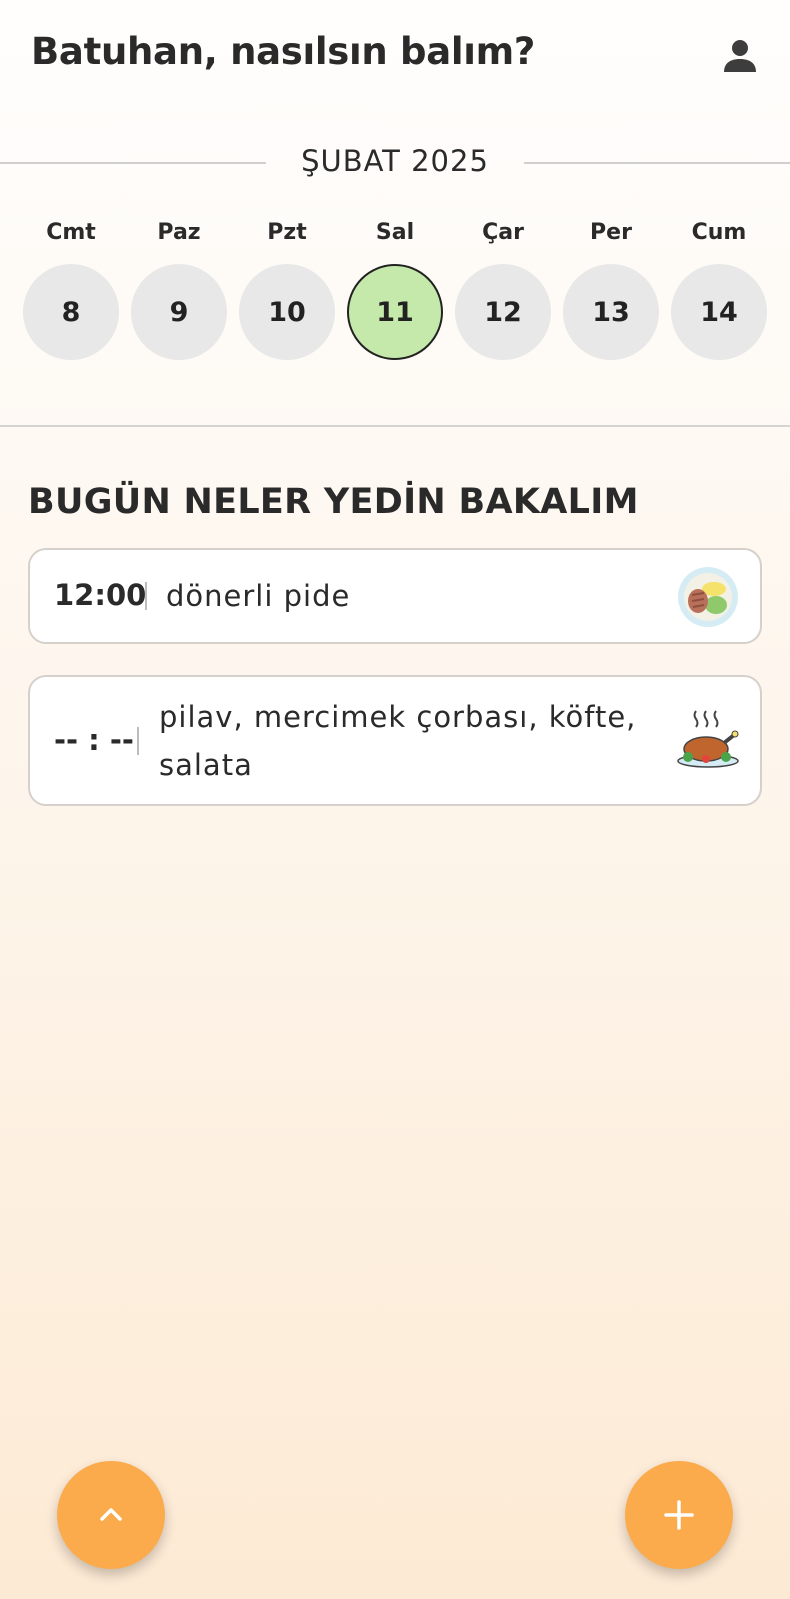 The image size is (790, 1599). Describe the element at coordinates (398, 741) in the screenshot. I see `meal-description: pilav, mercimek çorbası, köfte, salata` at that location.